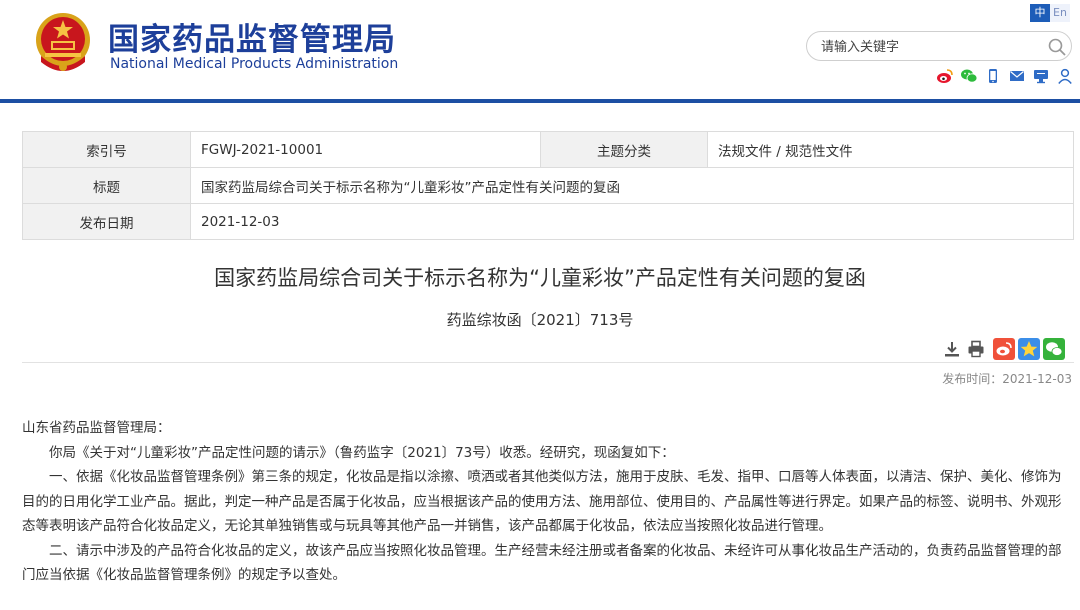  Describe the element at coordinates (106, 221) in the screenshot. I see `date-label: 发布日期` at that location.